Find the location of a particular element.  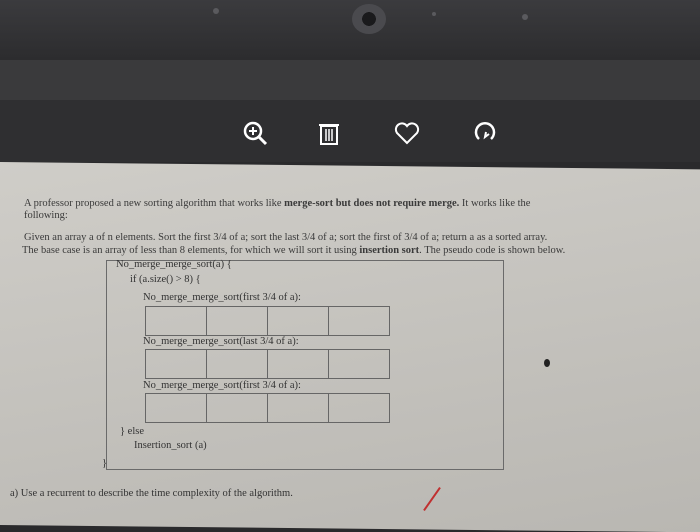

delete-button is located at coordinates (329, 133).